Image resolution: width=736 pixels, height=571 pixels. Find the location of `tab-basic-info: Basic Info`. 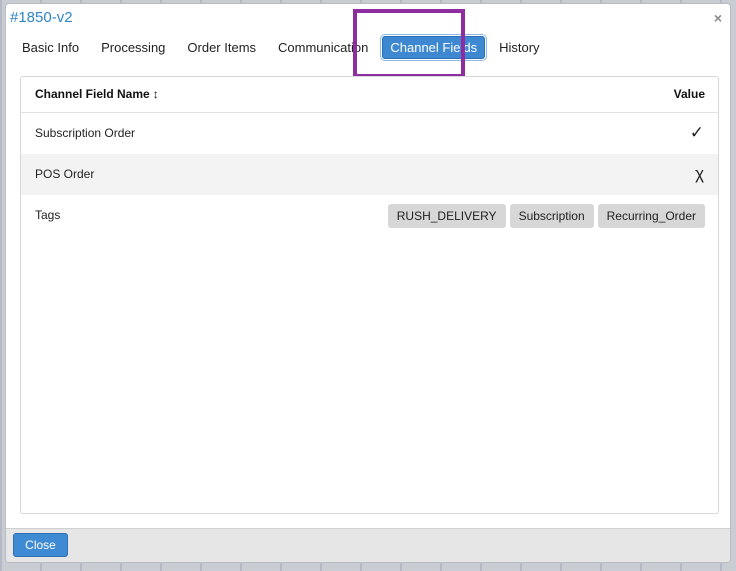

tab-basic-info: Basic Info is located at coordinates (50, 47).